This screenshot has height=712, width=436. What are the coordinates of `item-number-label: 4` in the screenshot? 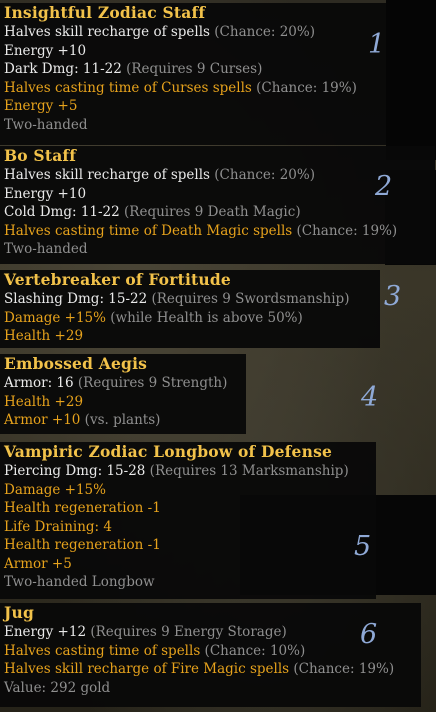 It's located at (370, 397).